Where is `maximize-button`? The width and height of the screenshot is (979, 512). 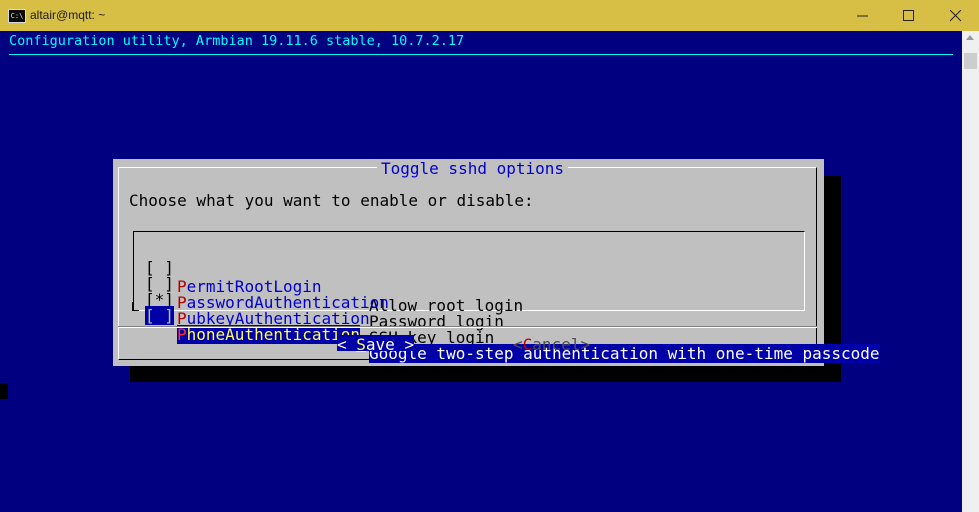
maximize-button is located at coordinates (909, 15).